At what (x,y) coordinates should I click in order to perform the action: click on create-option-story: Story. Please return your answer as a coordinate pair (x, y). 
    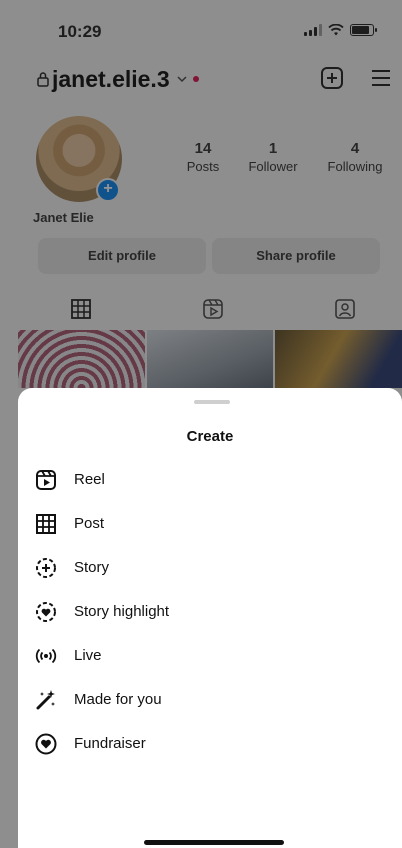
    Looking at the image, I should click on (210, 568).